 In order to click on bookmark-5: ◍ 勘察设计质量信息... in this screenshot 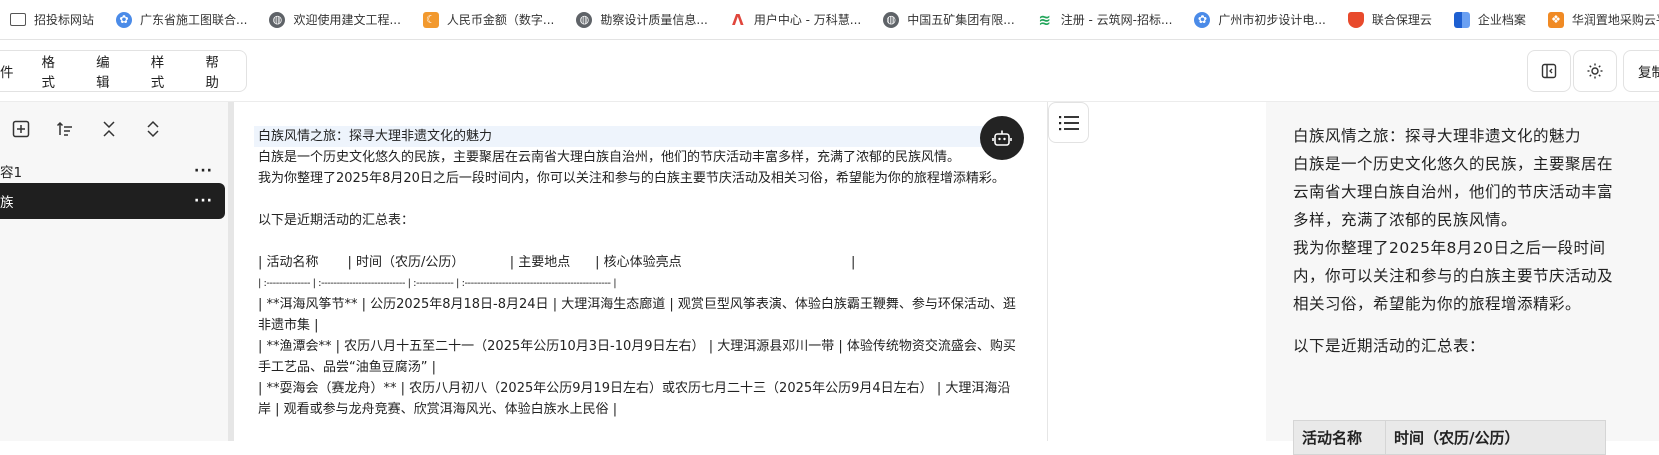, I will do `click(642, 19)`.